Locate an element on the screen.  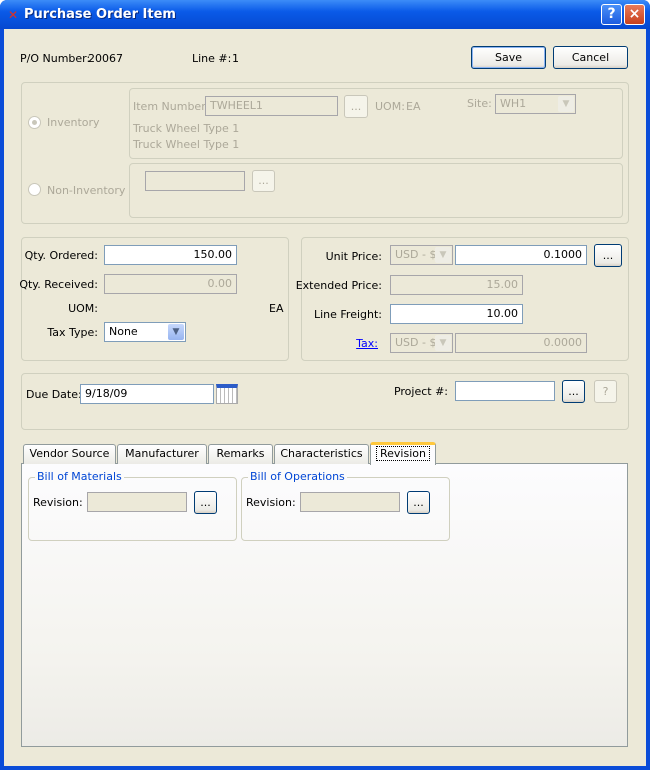
qty-received-field: 0.00 is located at coordinates (170, 284).